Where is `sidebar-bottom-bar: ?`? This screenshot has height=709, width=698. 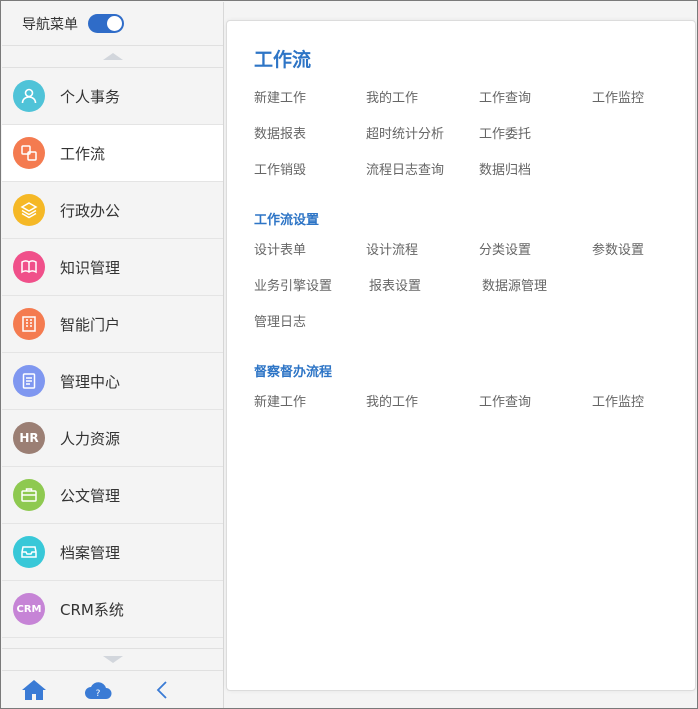 sidebar-bottom-bar: ? is located at coordinates (112, 689).